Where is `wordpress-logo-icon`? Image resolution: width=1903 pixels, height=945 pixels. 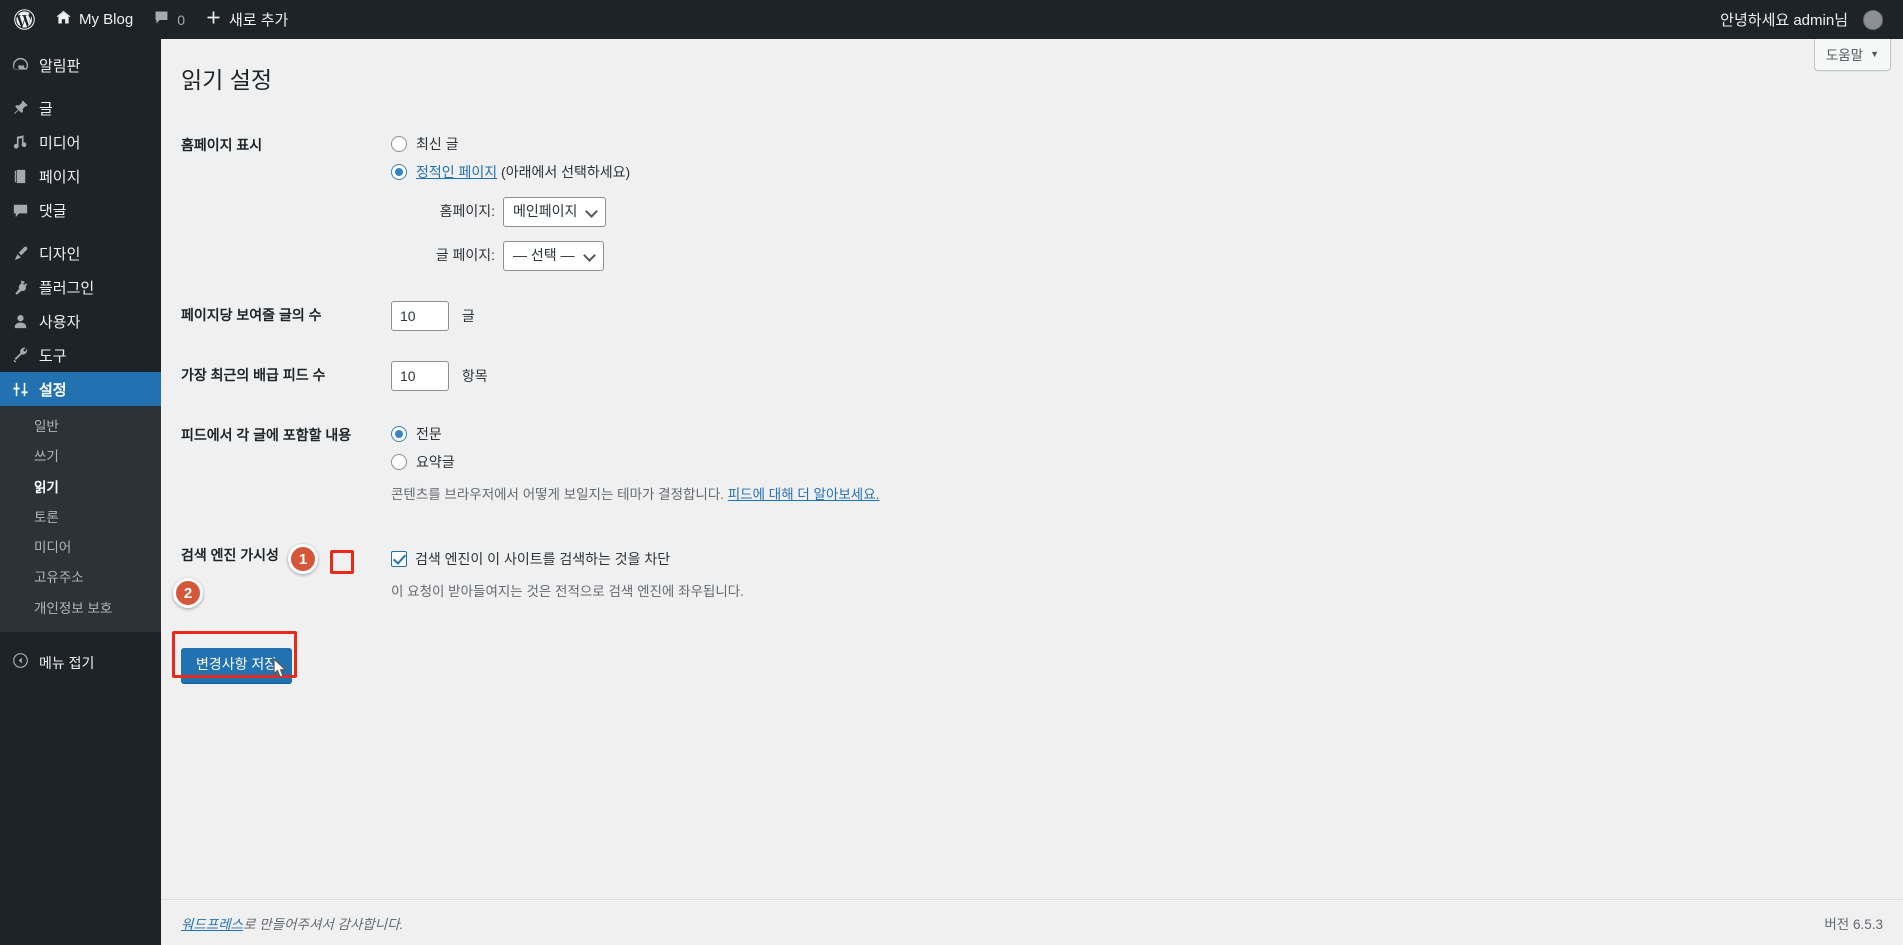 wordpress-logo-icon is located at coordinates (24, 19).